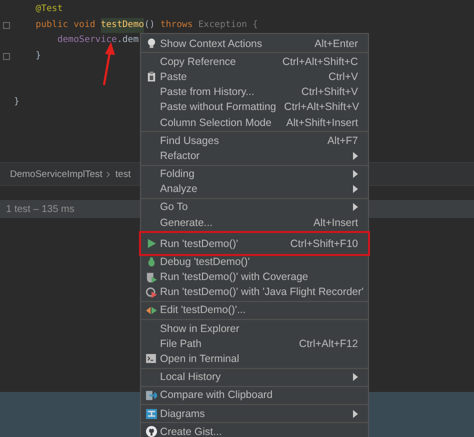 The width and height of the screenshot is (474, 437). Describe the element at coordinates (228, 25) in the screenshot. I see `code-token: Exception {` at that location.